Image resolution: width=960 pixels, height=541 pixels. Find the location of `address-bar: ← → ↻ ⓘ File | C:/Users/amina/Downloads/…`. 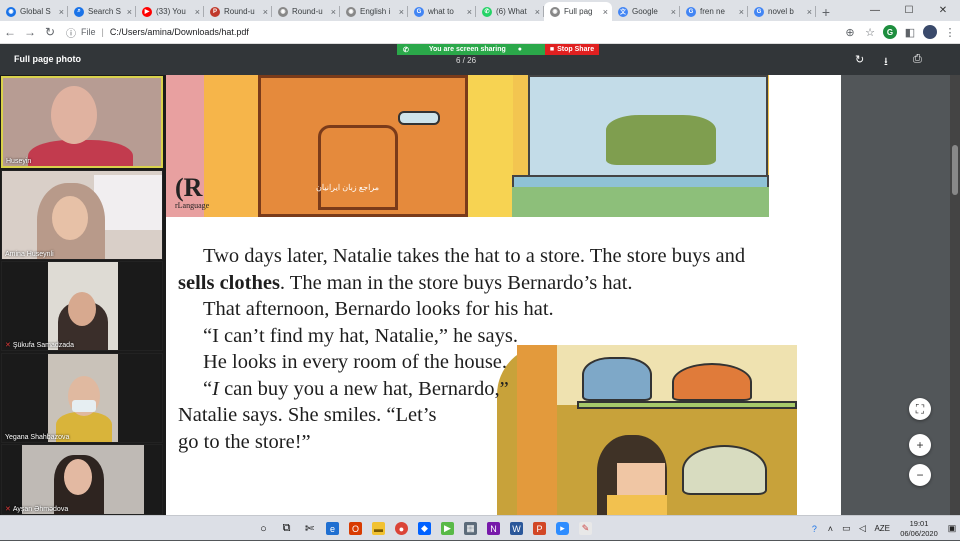

address-bar: ← → ↻ ⓘ File | C:/Users/amina/Downloads/… is located at coordinates (480, 32).